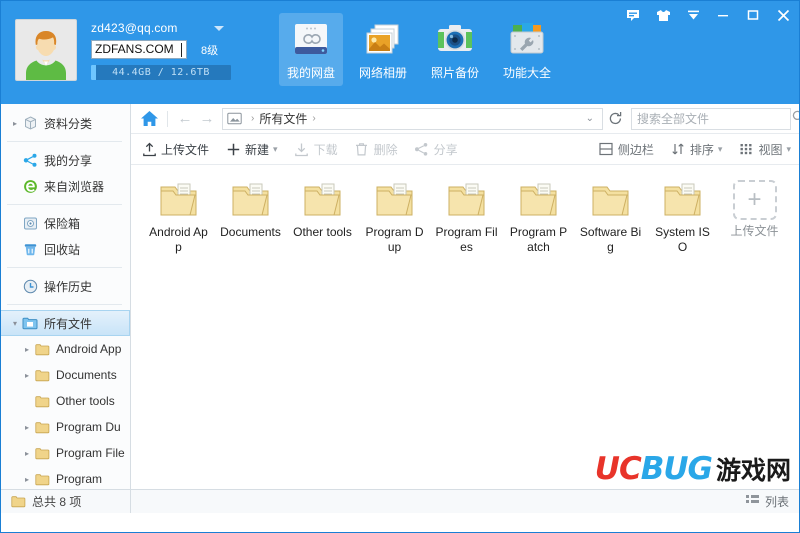 The width and height of the screenshot is (800, 533). I want to click on search-icon, so click(795, 119).